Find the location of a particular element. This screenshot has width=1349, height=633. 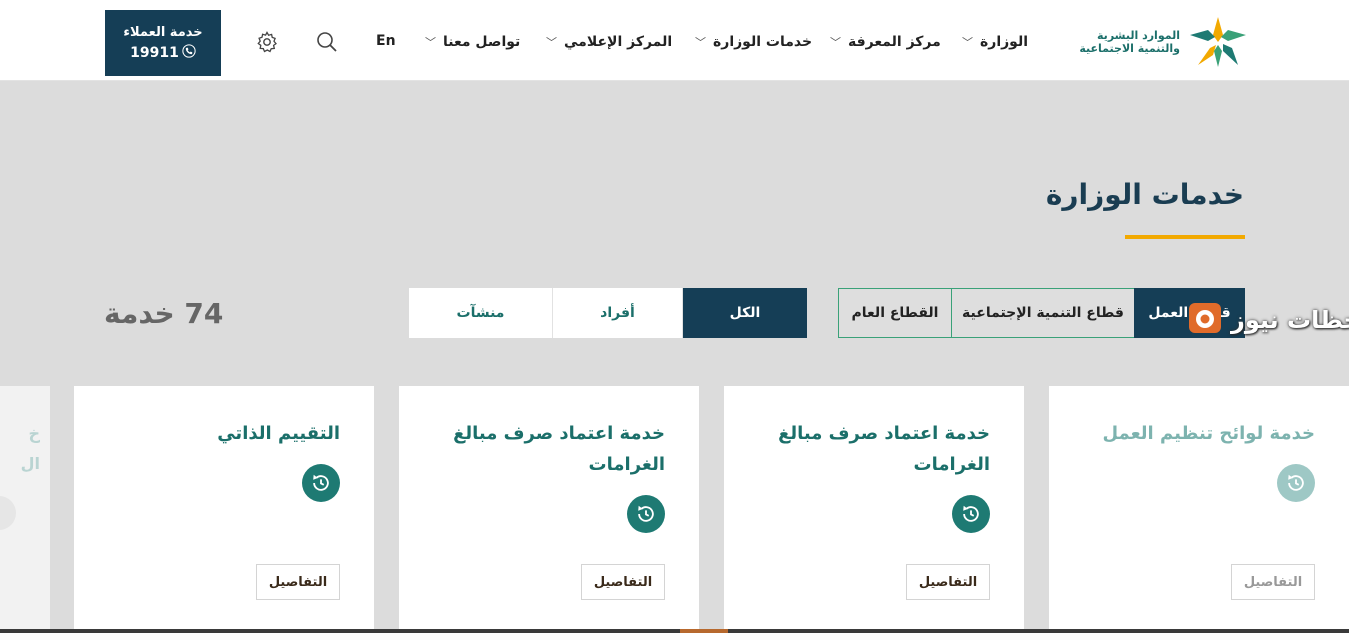

watermark-logo-icon is located at coordinates (1205, 320).